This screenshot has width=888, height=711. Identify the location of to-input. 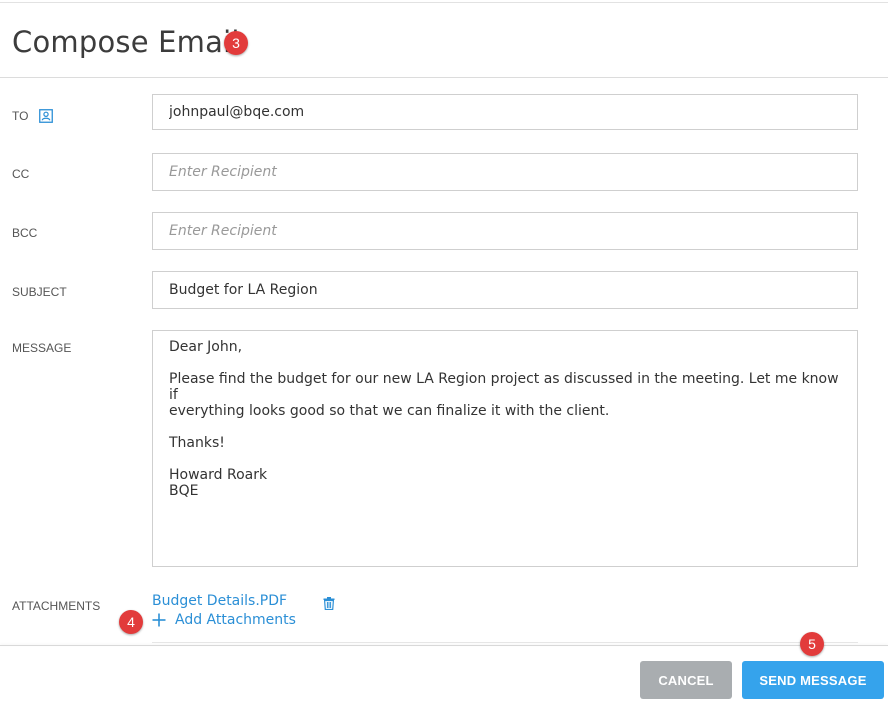
(505, 112).